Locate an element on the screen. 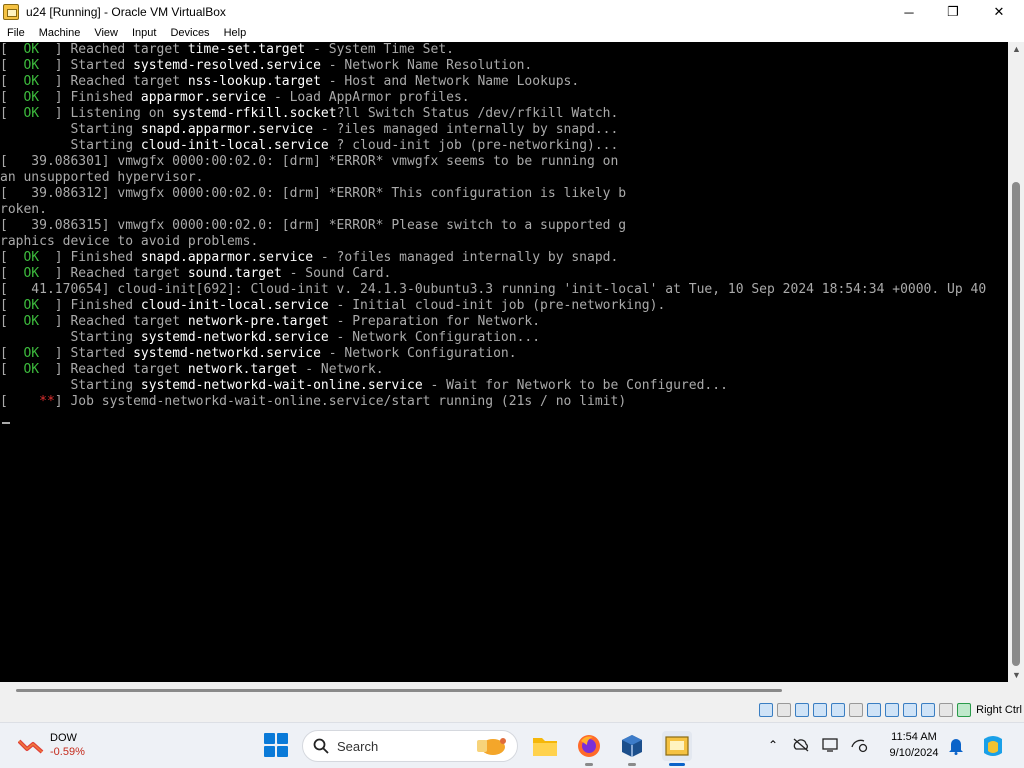 This screenshot has width=1024, height=768. windows-taskbar: DOW -0.59% Search ⌃ 11:54 AM 9/10/2024 is located at coordinates (512, 745).